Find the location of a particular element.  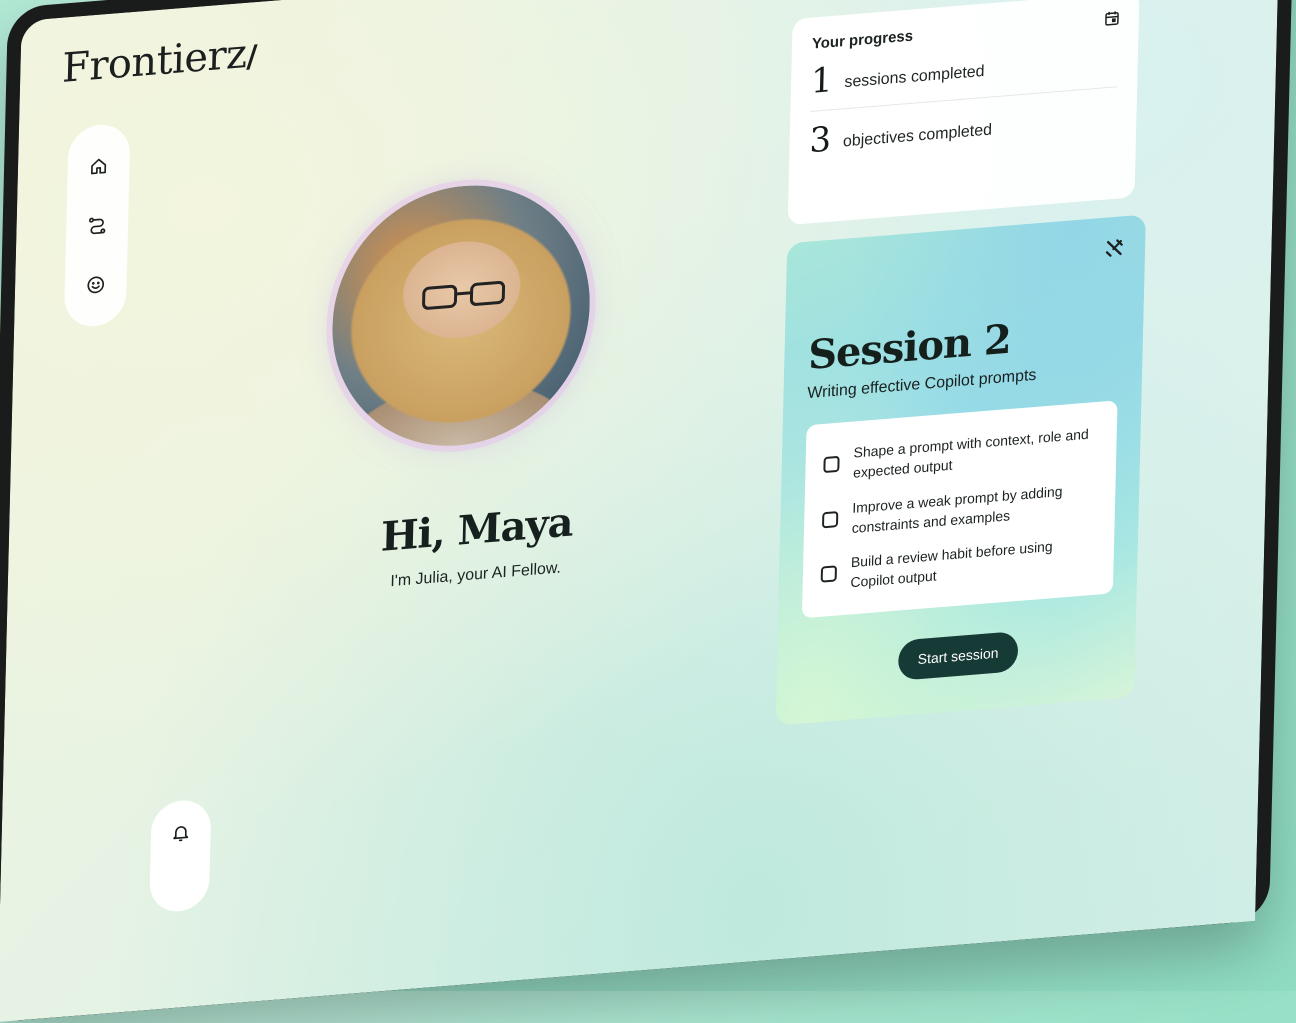

nav-profile-button is located at coordinates (95, 284).